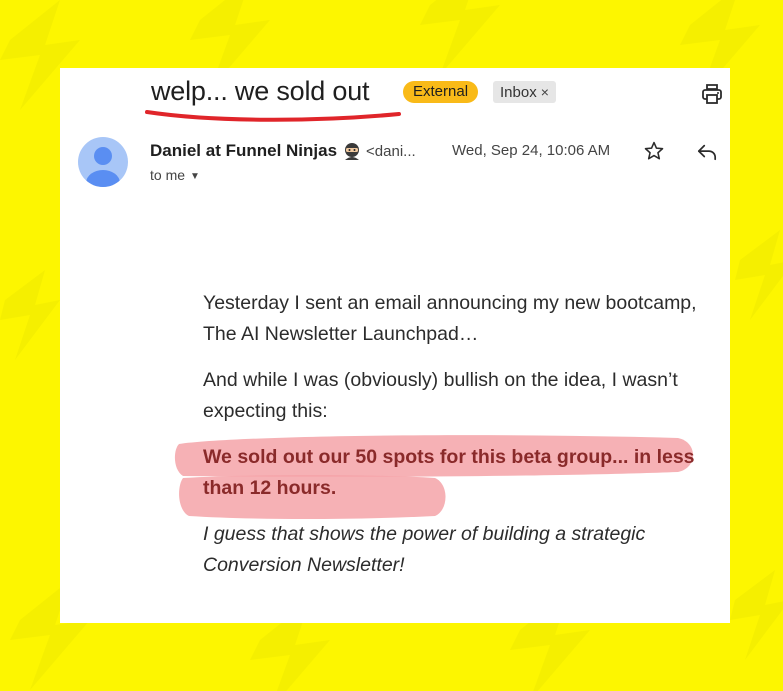 This screenshot has height=691, width=783. What do you see at coordinates (195, 176) in the screenshot?
I see `chevron-down-icon: ▼` at bounding box center [195, 176].